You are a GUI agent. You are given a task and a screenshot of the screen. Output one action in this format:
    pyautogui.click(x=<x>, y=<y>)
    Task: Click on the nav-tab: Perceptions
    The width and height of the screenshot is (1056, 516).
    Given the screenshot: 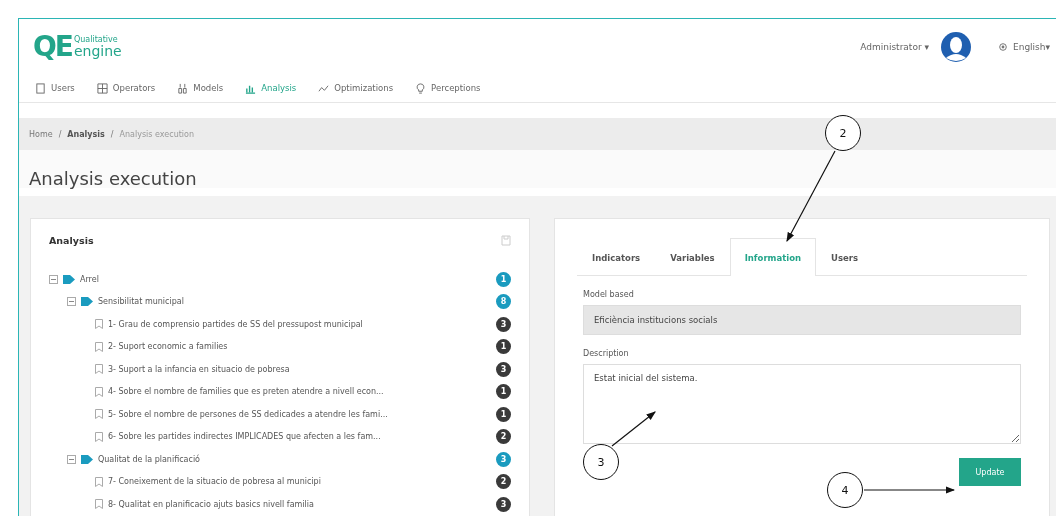 What is the action you would take?
    pyautogui.click(x=448, y=88)
    